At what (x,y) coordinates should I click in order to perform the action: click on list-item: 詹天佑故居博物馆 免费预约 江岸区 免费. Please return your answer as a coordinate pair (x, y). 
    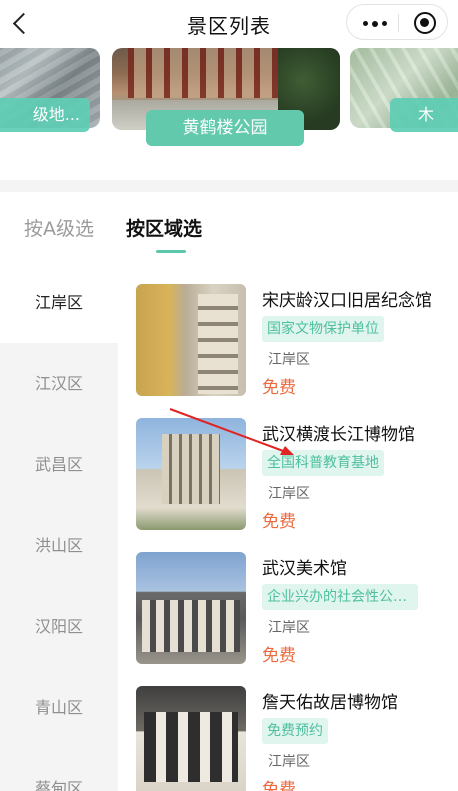
    Looking at the image, I should click on (293, 738).